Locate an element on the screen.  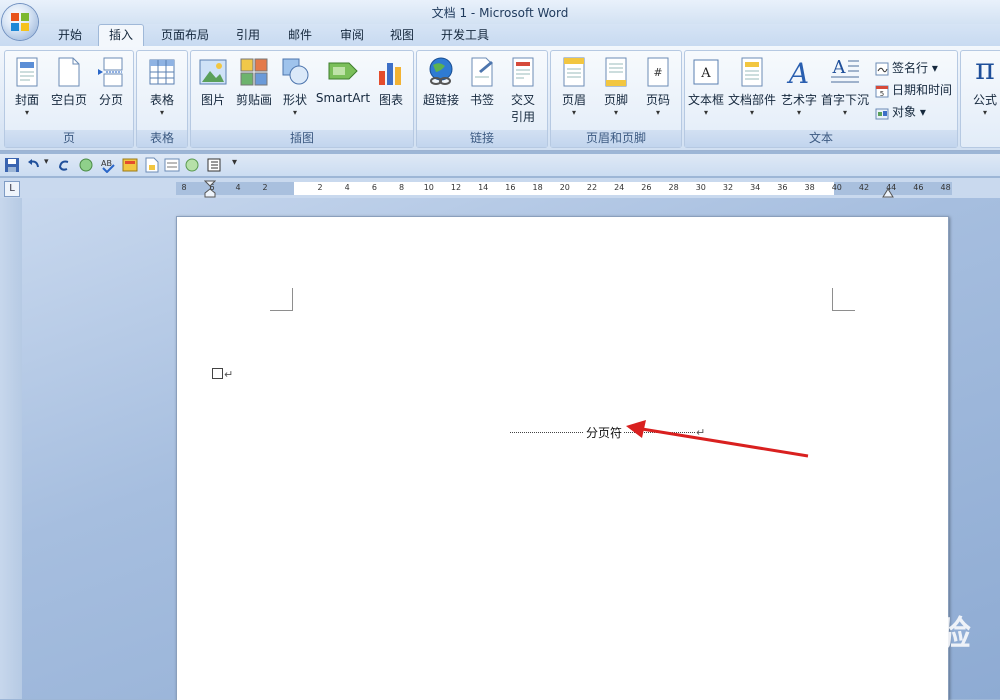
header-button: 页眉 ▾ is located at coordinates (574, 87).